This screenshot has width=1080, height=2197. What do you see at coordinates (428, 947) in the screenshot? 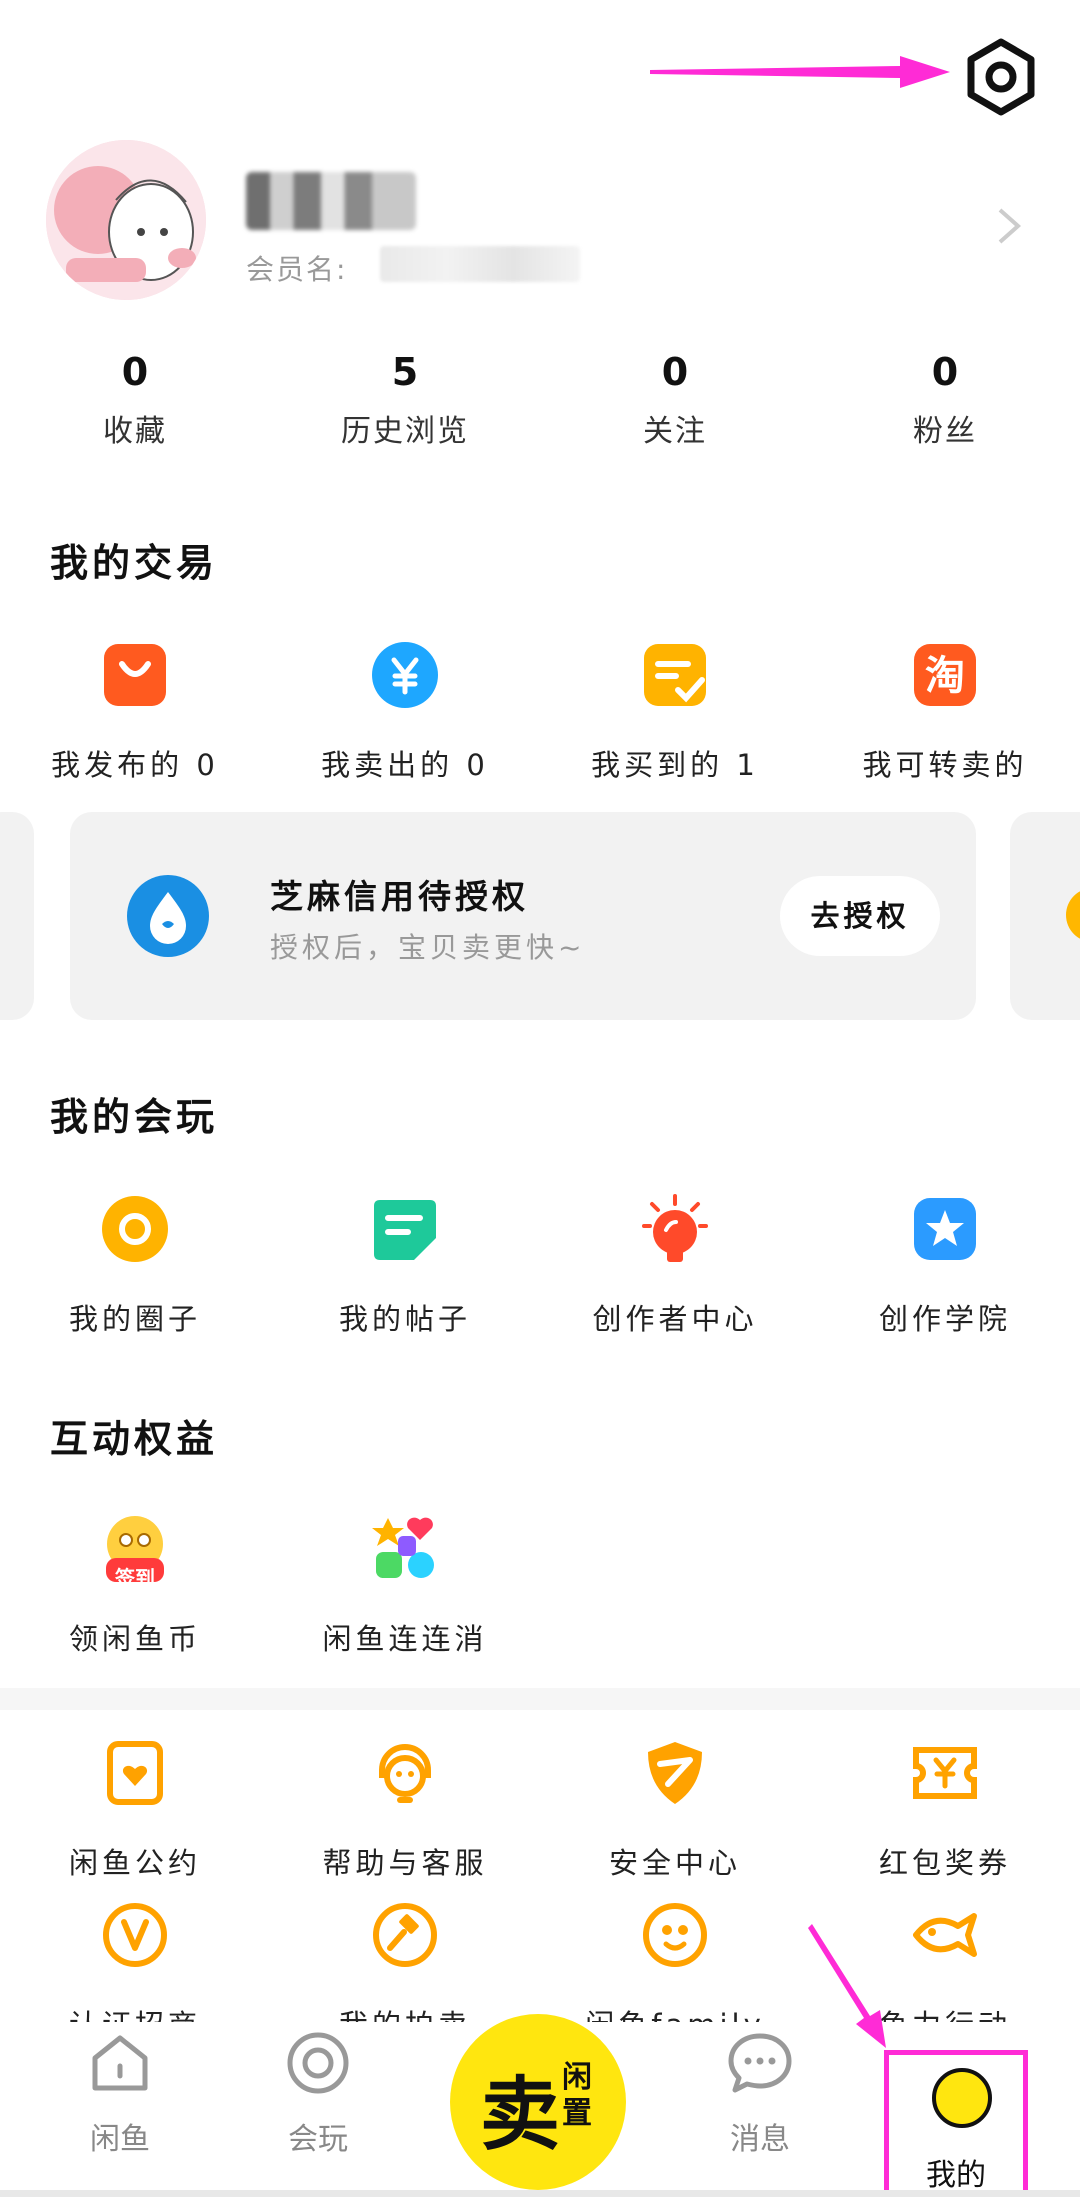
I see `banner-subtitle: 授权后，宝贝卖更快~` at bounding box center [428, 947].